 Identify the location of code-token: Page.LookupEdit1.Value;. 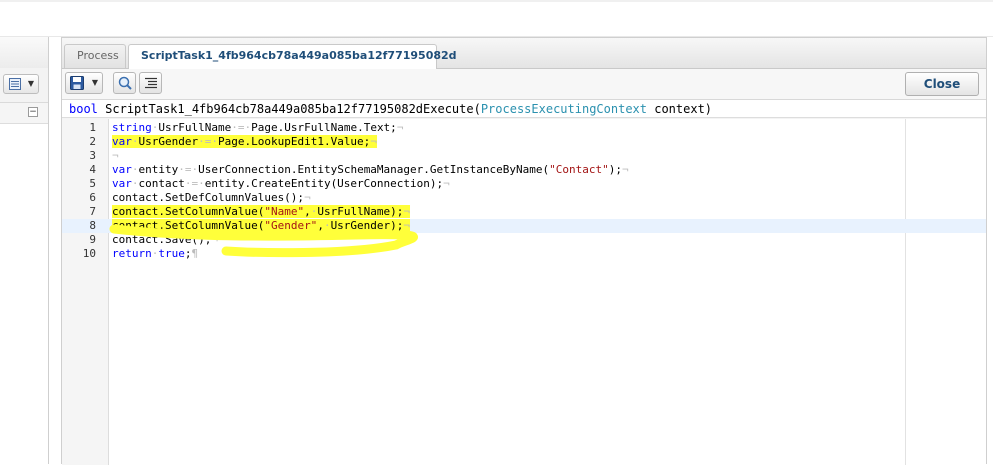
(294, 141).